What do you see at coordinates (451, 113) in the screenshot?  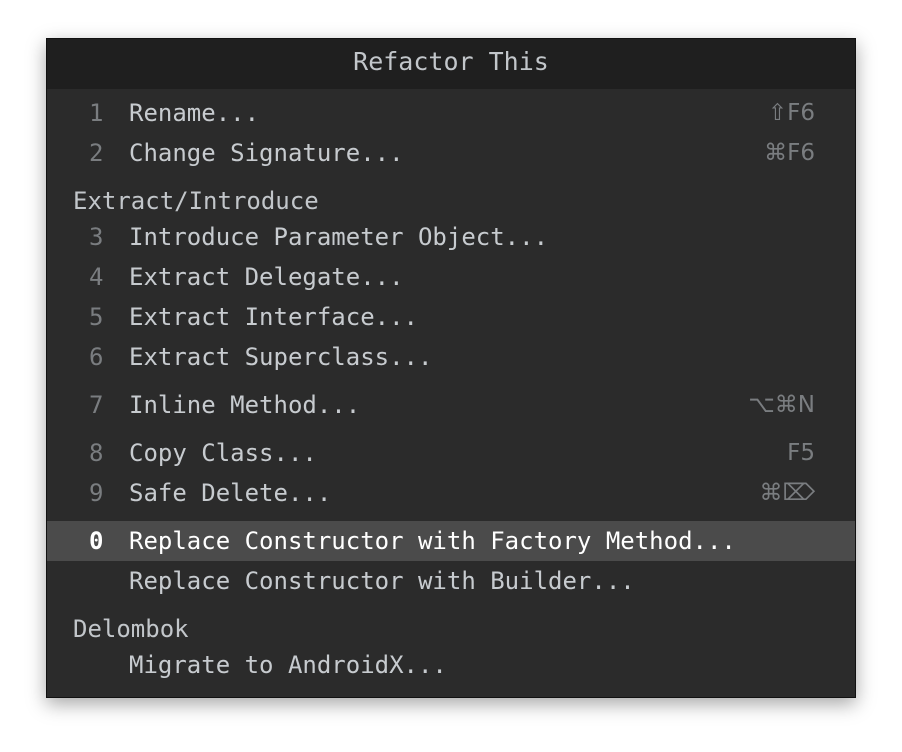 I see `menu-item-rename: 1 Rename... ⇧F6` at bounding box center [451, 113].